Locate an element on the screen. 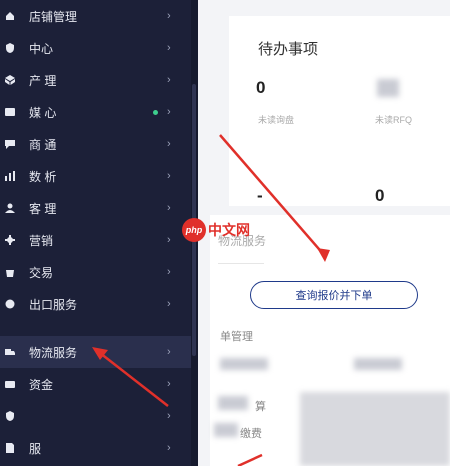 The width and height of the screenshot is (450, 466). arrow-head-button is located at coordinates (323, 255).